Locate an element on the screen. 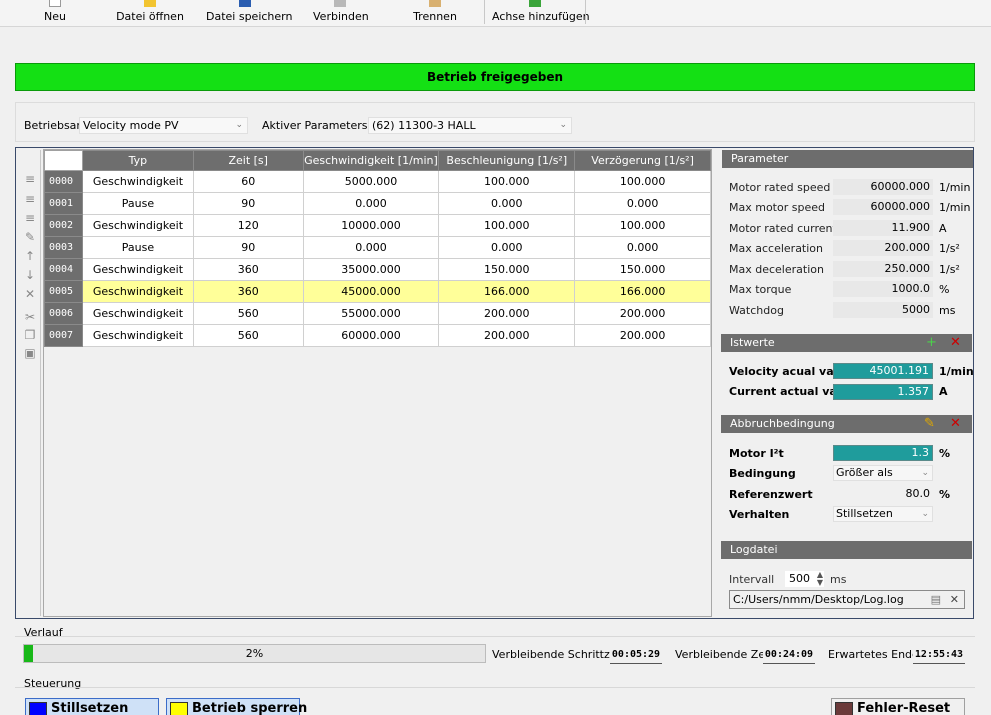 The height and width of the screenshot is (715, 991). cell-geschwindigkeit: 55000.000 is located at coordinates (371, 313).